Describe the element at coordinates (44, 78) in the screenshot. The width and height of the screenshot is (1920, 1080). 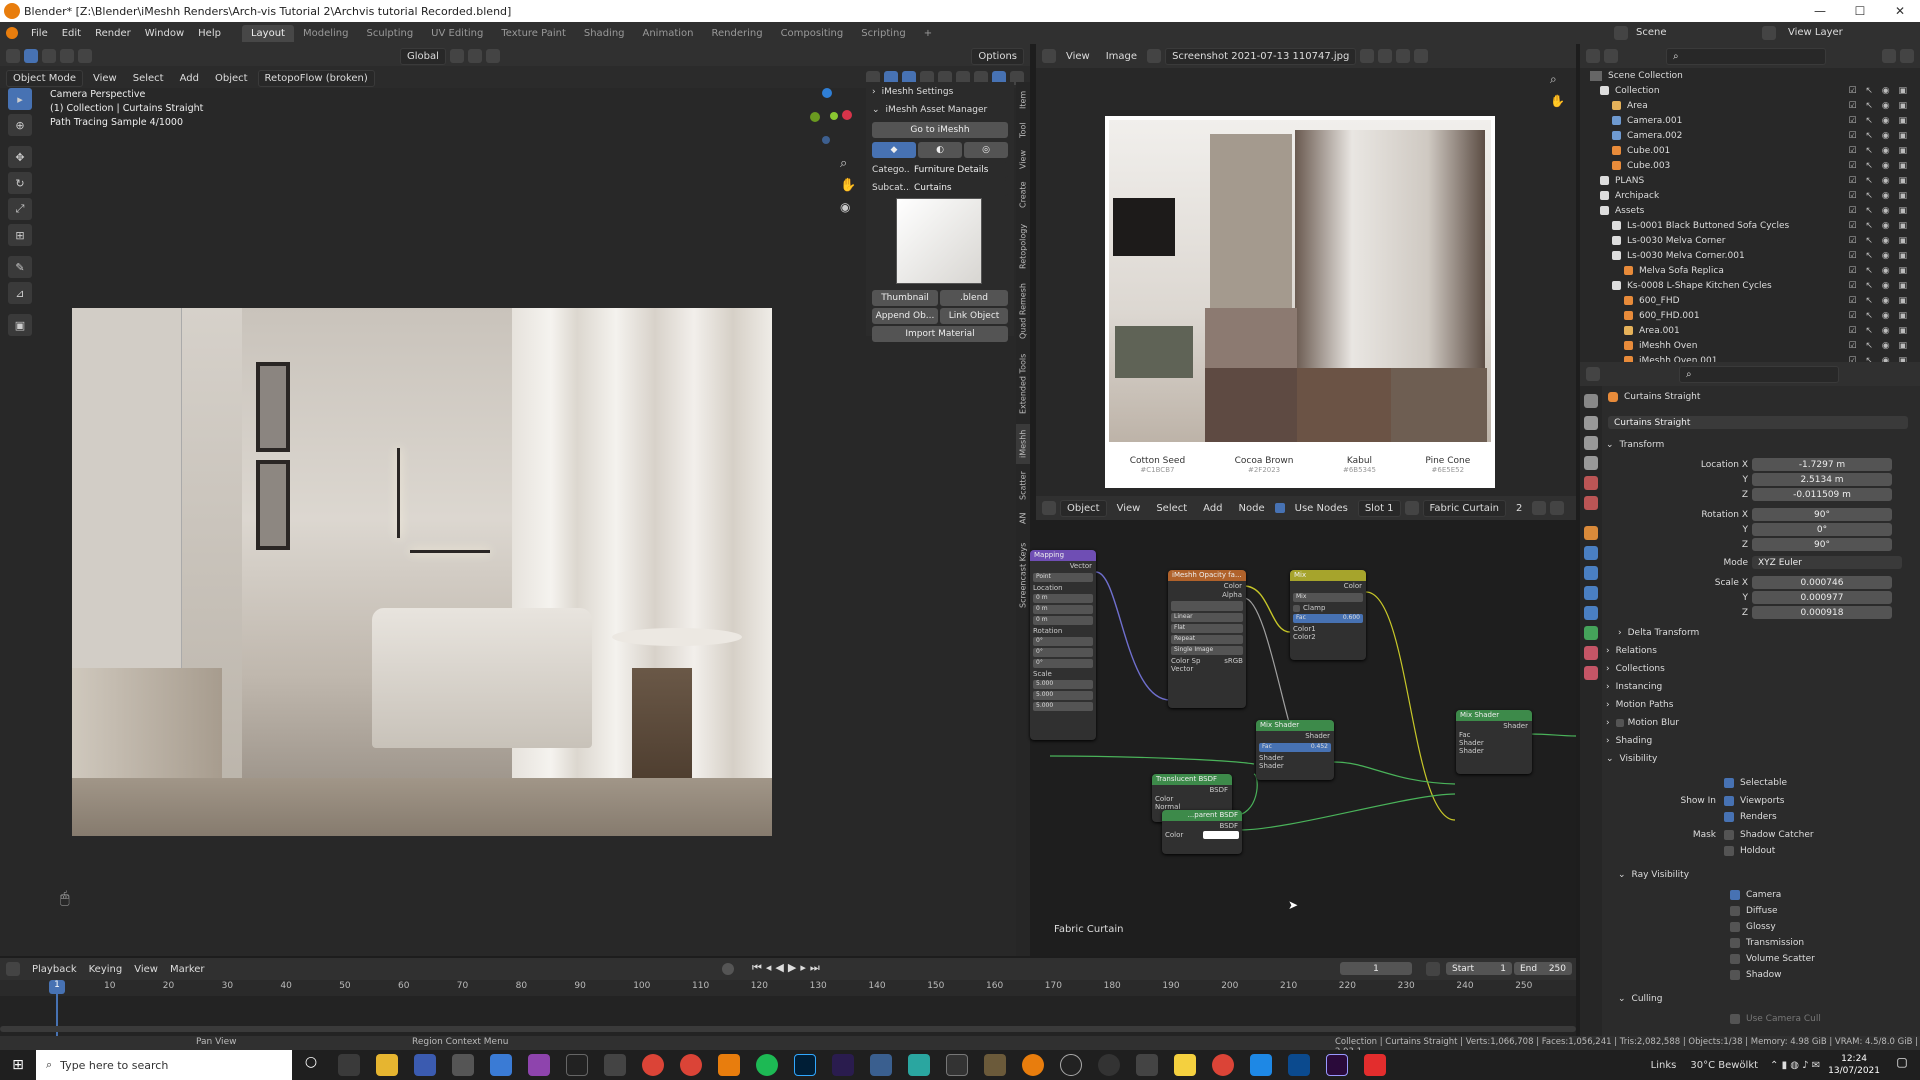
I see `mode-dropdown: Object Mode` at that location.